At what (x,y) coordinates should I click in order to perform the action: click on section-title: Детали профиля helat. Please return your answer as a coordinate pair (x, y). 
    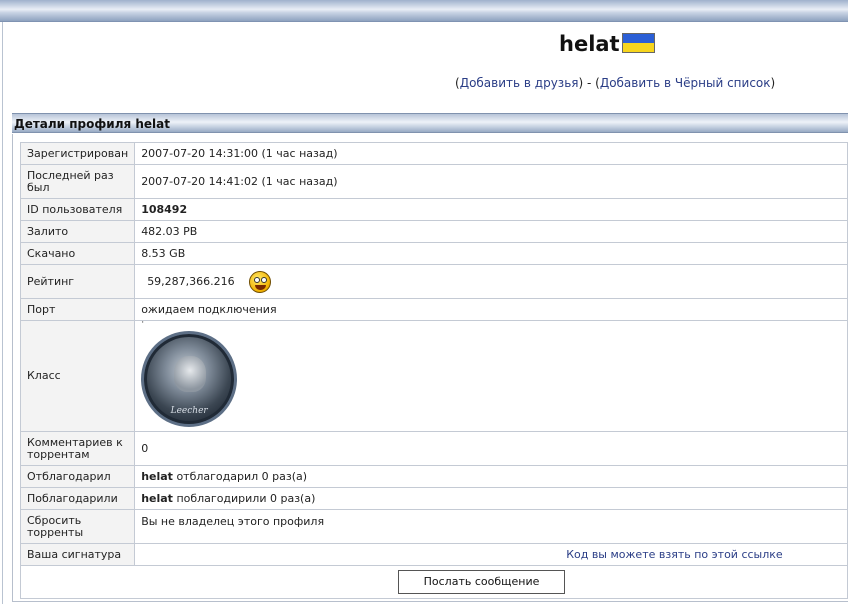
    Looking at the image, I should click on (92, 124).